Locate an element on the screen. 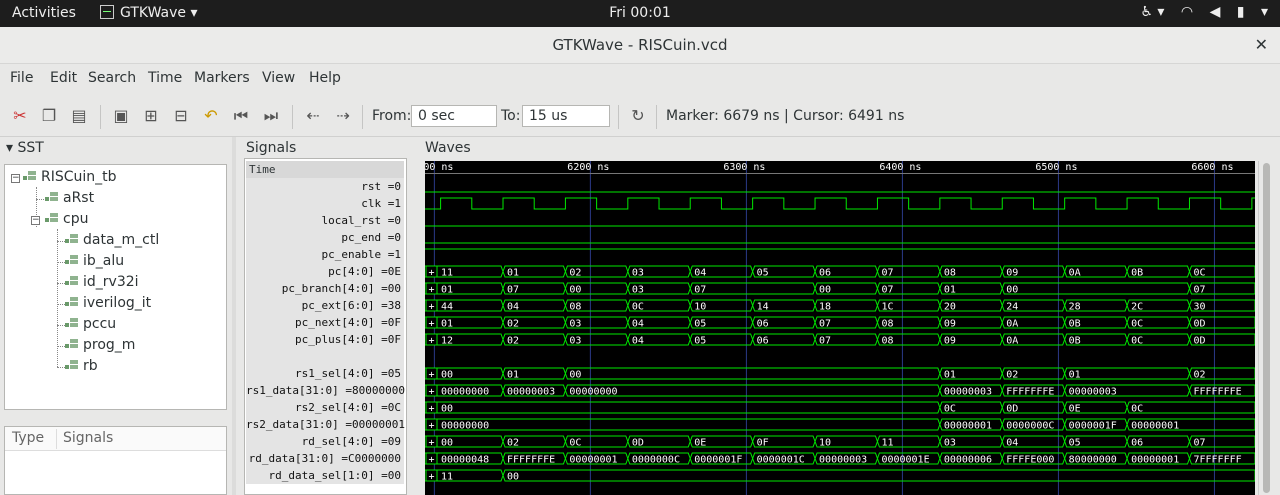 This screenshot has height=495, width=1280. tree-node-arst: aRst is located at coordinates (69, 198).